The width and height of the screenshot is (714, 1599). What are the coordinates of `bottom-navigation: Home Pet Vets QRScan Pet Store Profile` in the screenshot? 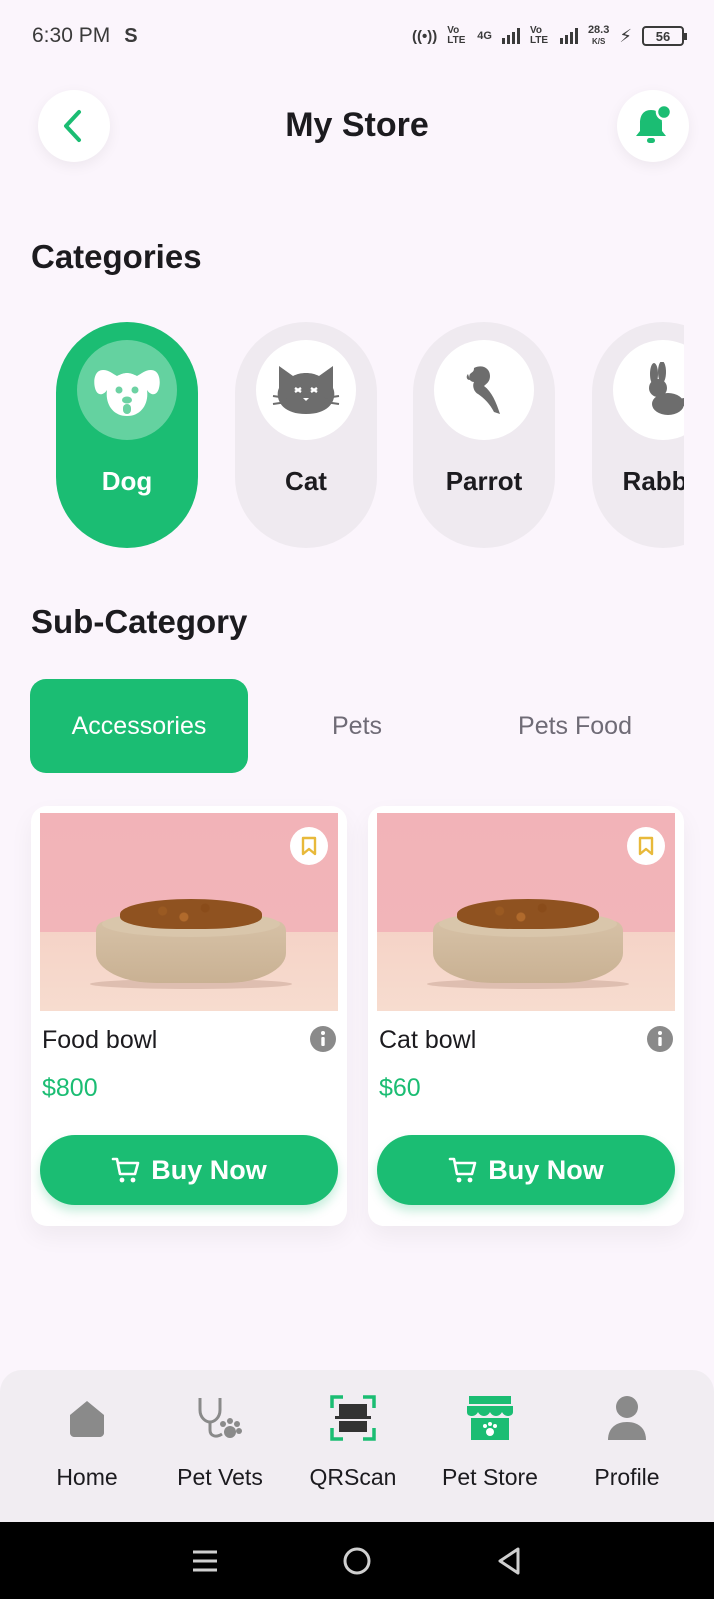 It's located at (357, 1446).